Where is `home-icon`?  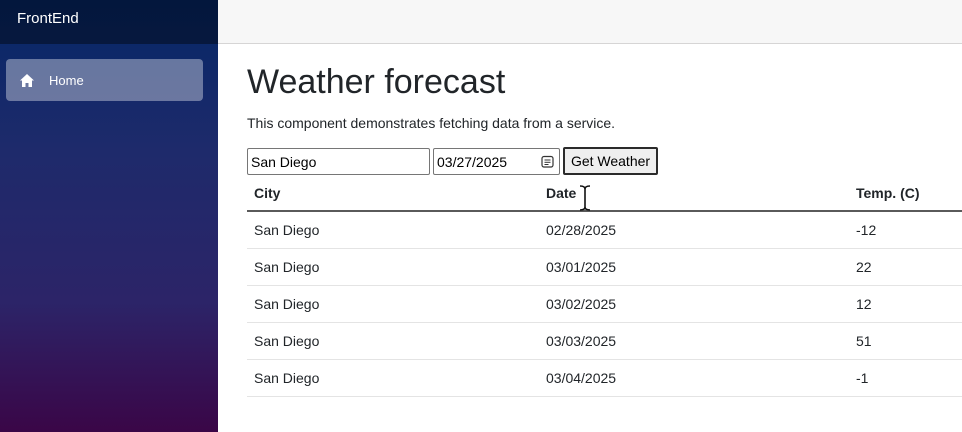 home-icon is located at coordinates (27, 80).